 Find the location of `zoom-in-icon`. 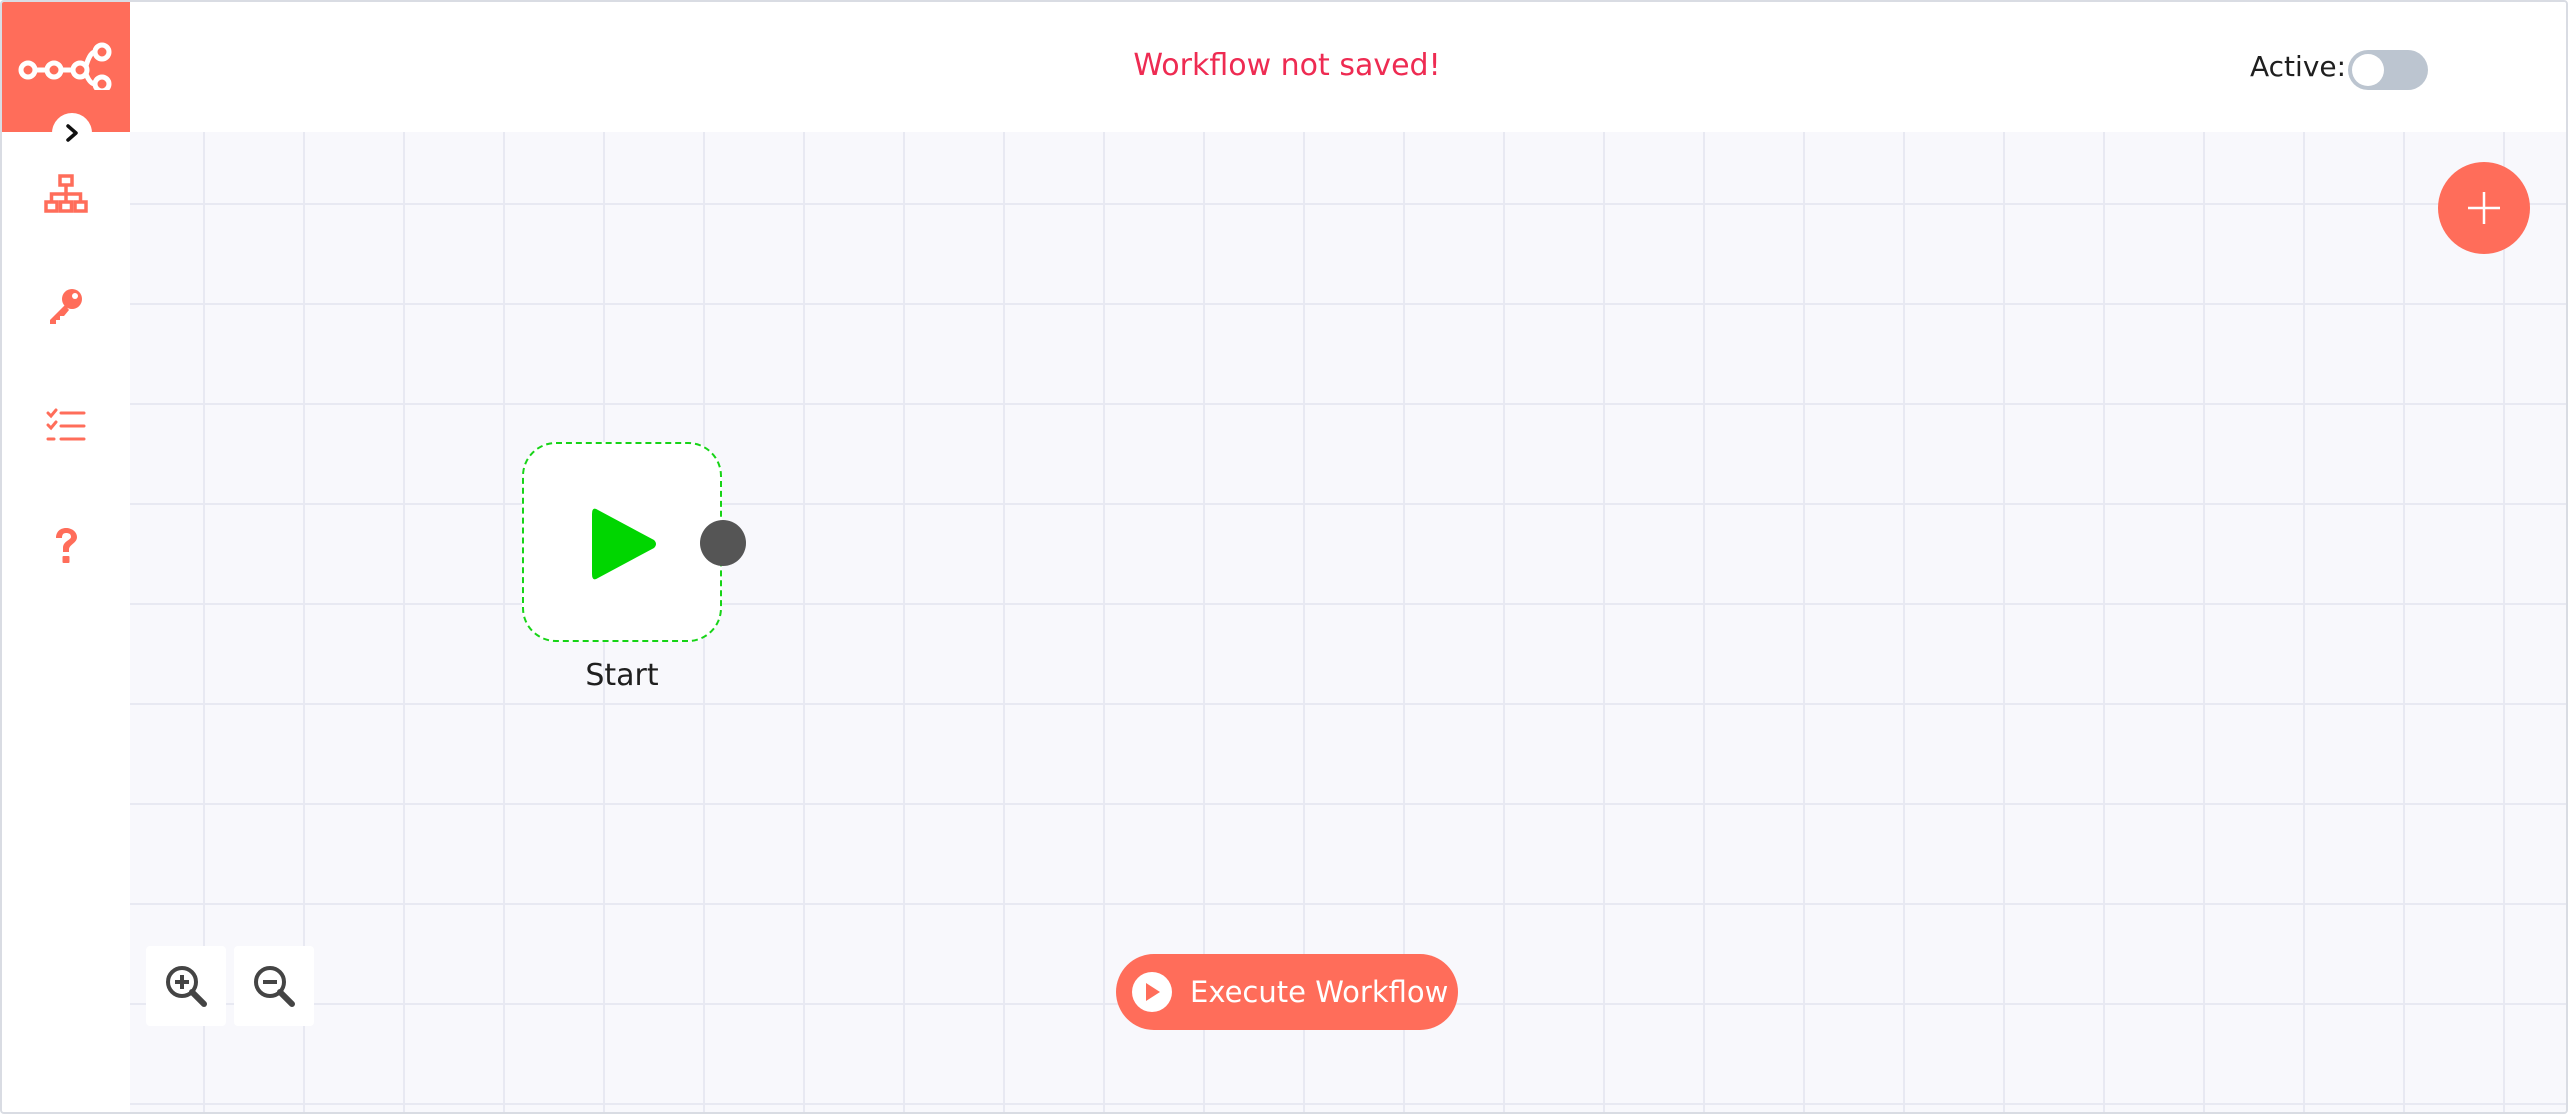

zoom-in-icon is located at coordinates (186, 986).